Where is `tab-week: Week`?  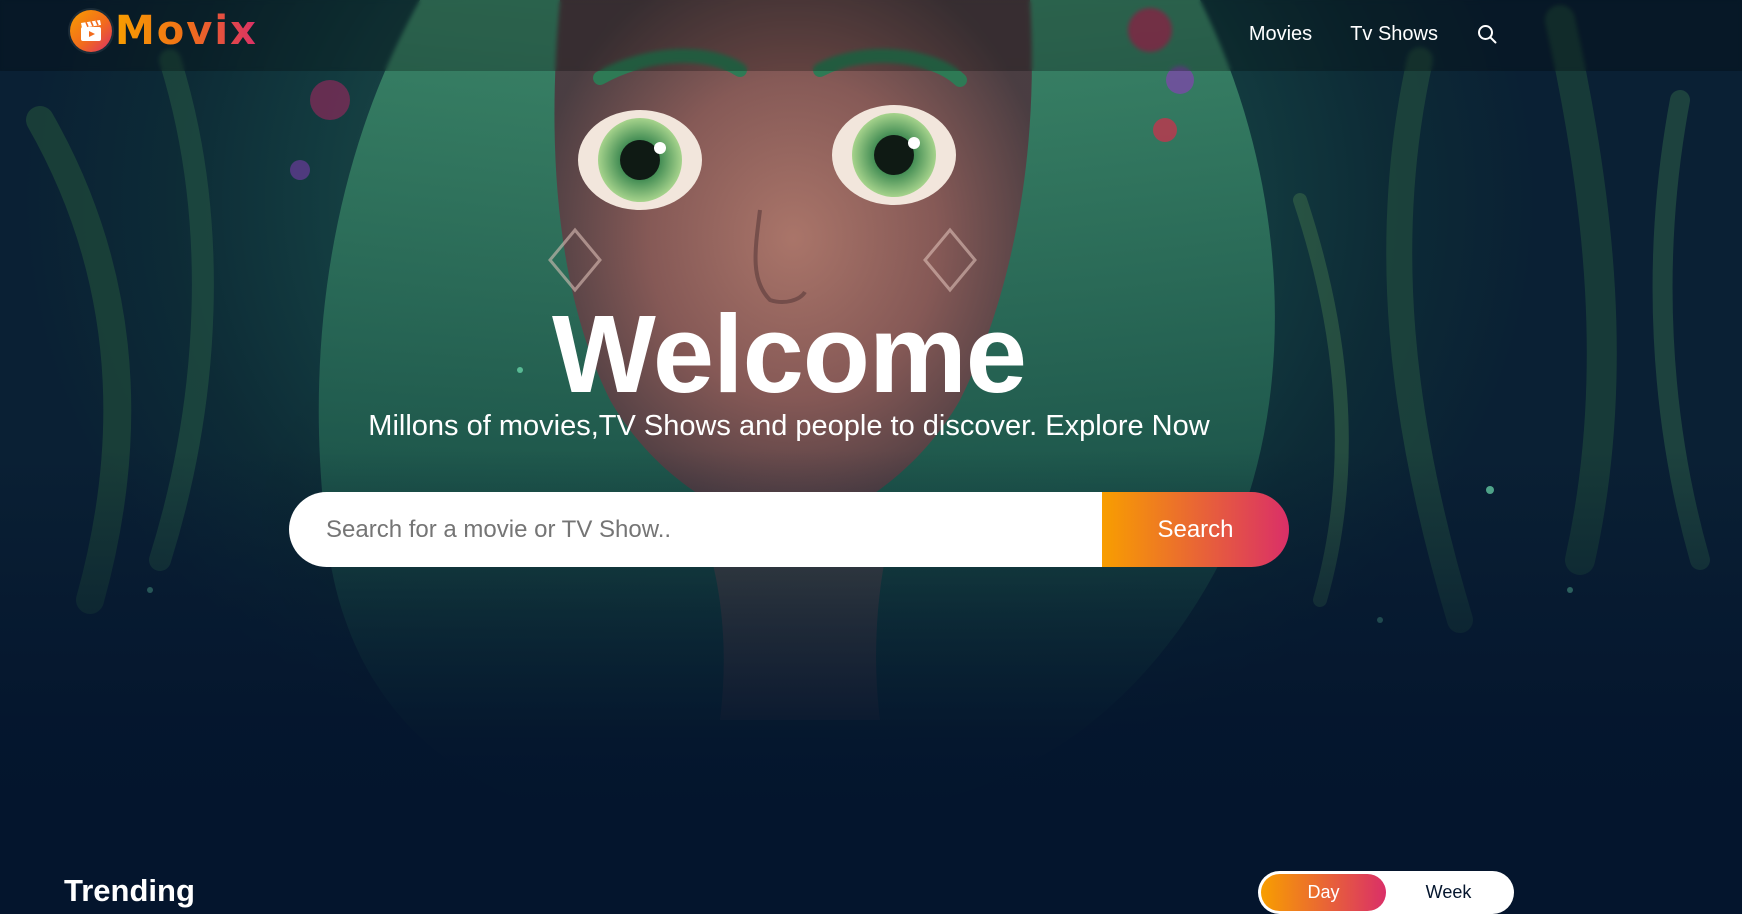 tab-week: Week is located at coordinates (1448, 892).